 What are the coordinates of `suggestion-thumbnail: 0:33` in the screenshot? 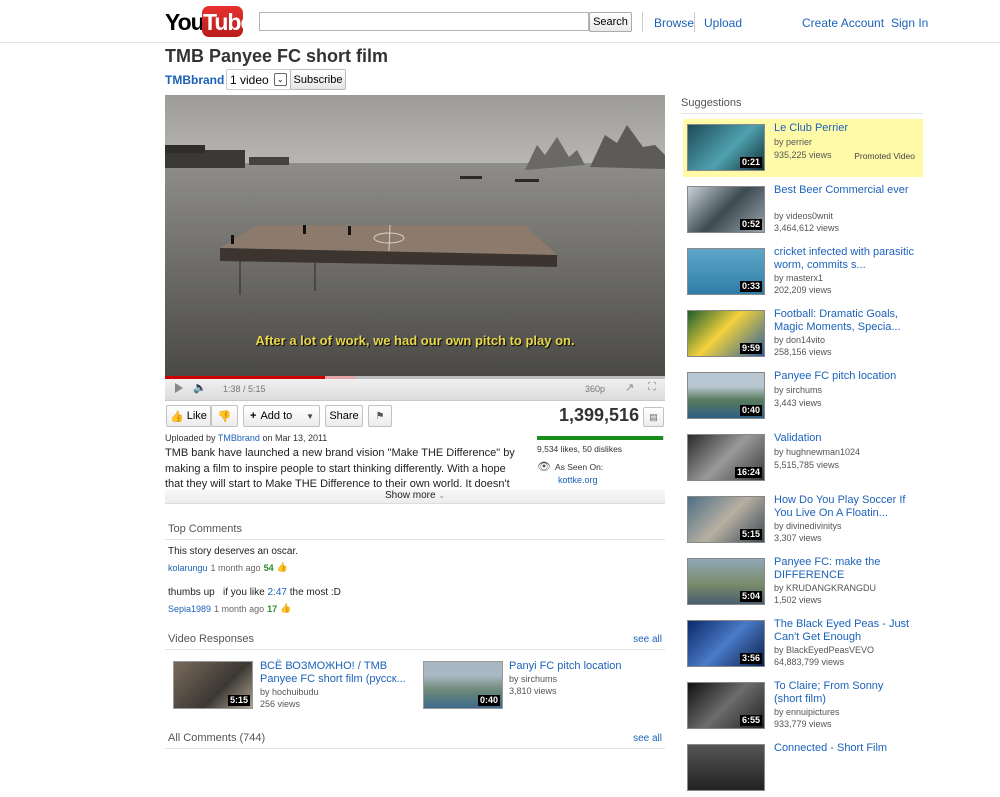 It's located at (726, 271).